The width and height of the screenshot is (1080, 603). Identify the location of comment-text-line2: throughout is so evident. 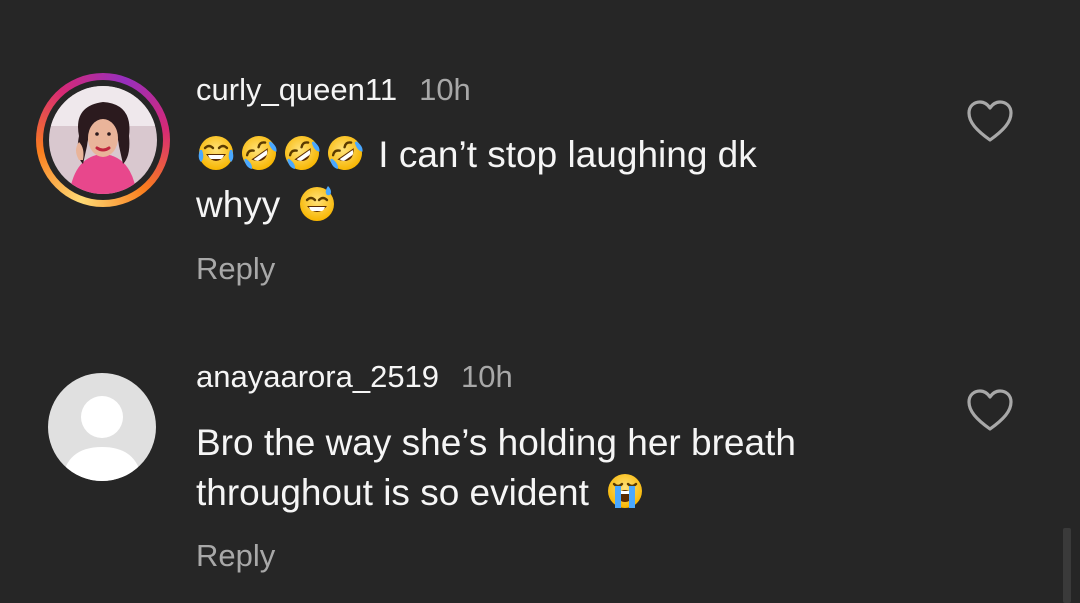
(392, 492).